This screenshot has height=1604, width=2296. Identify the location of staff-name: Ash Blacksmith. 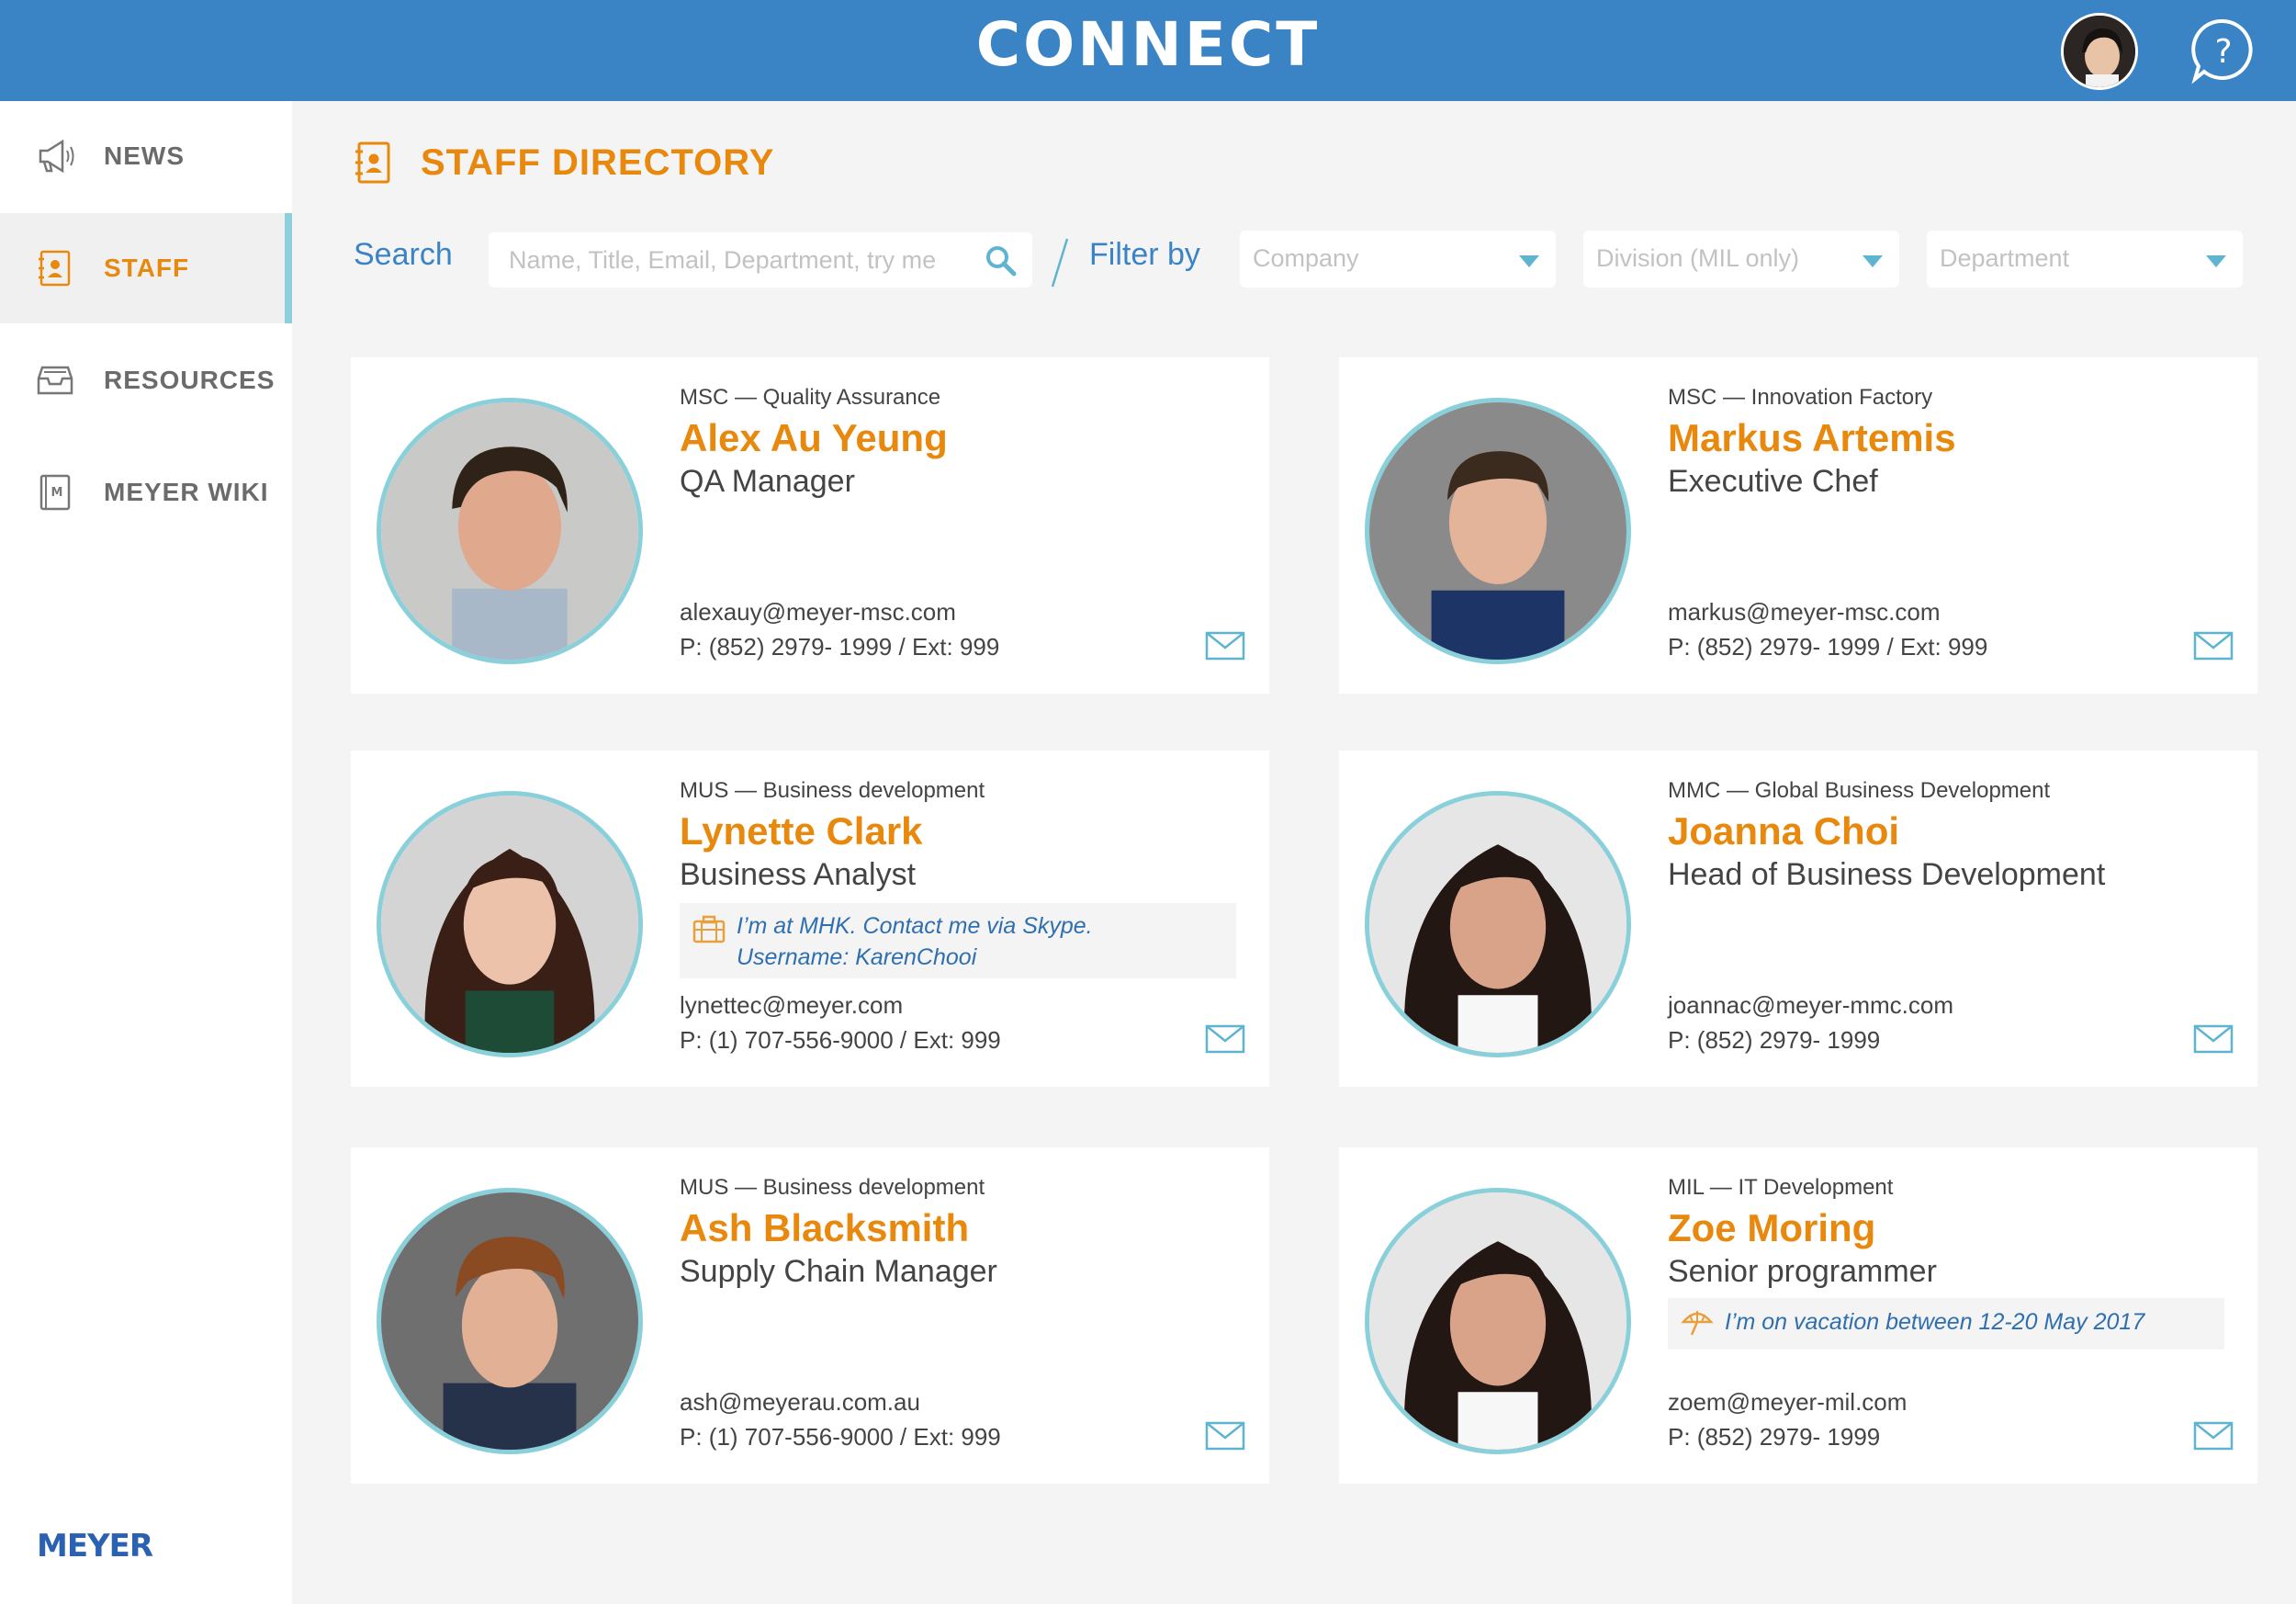
(824, 1228).